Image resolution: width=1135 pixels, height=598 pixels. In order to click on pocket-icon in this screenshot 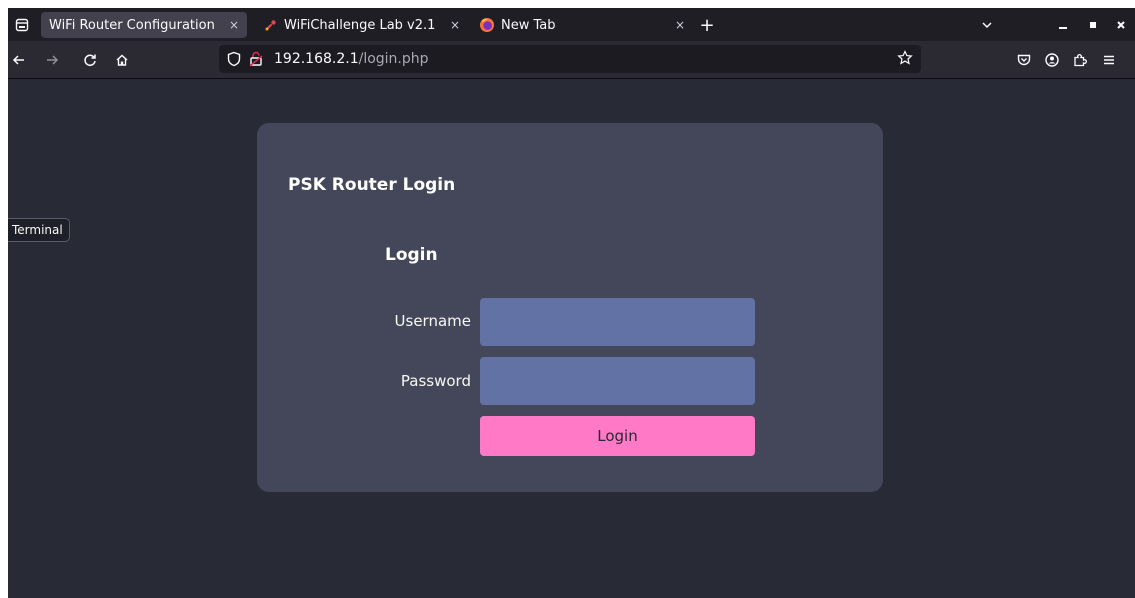, I will do `click(1024, 60)`.